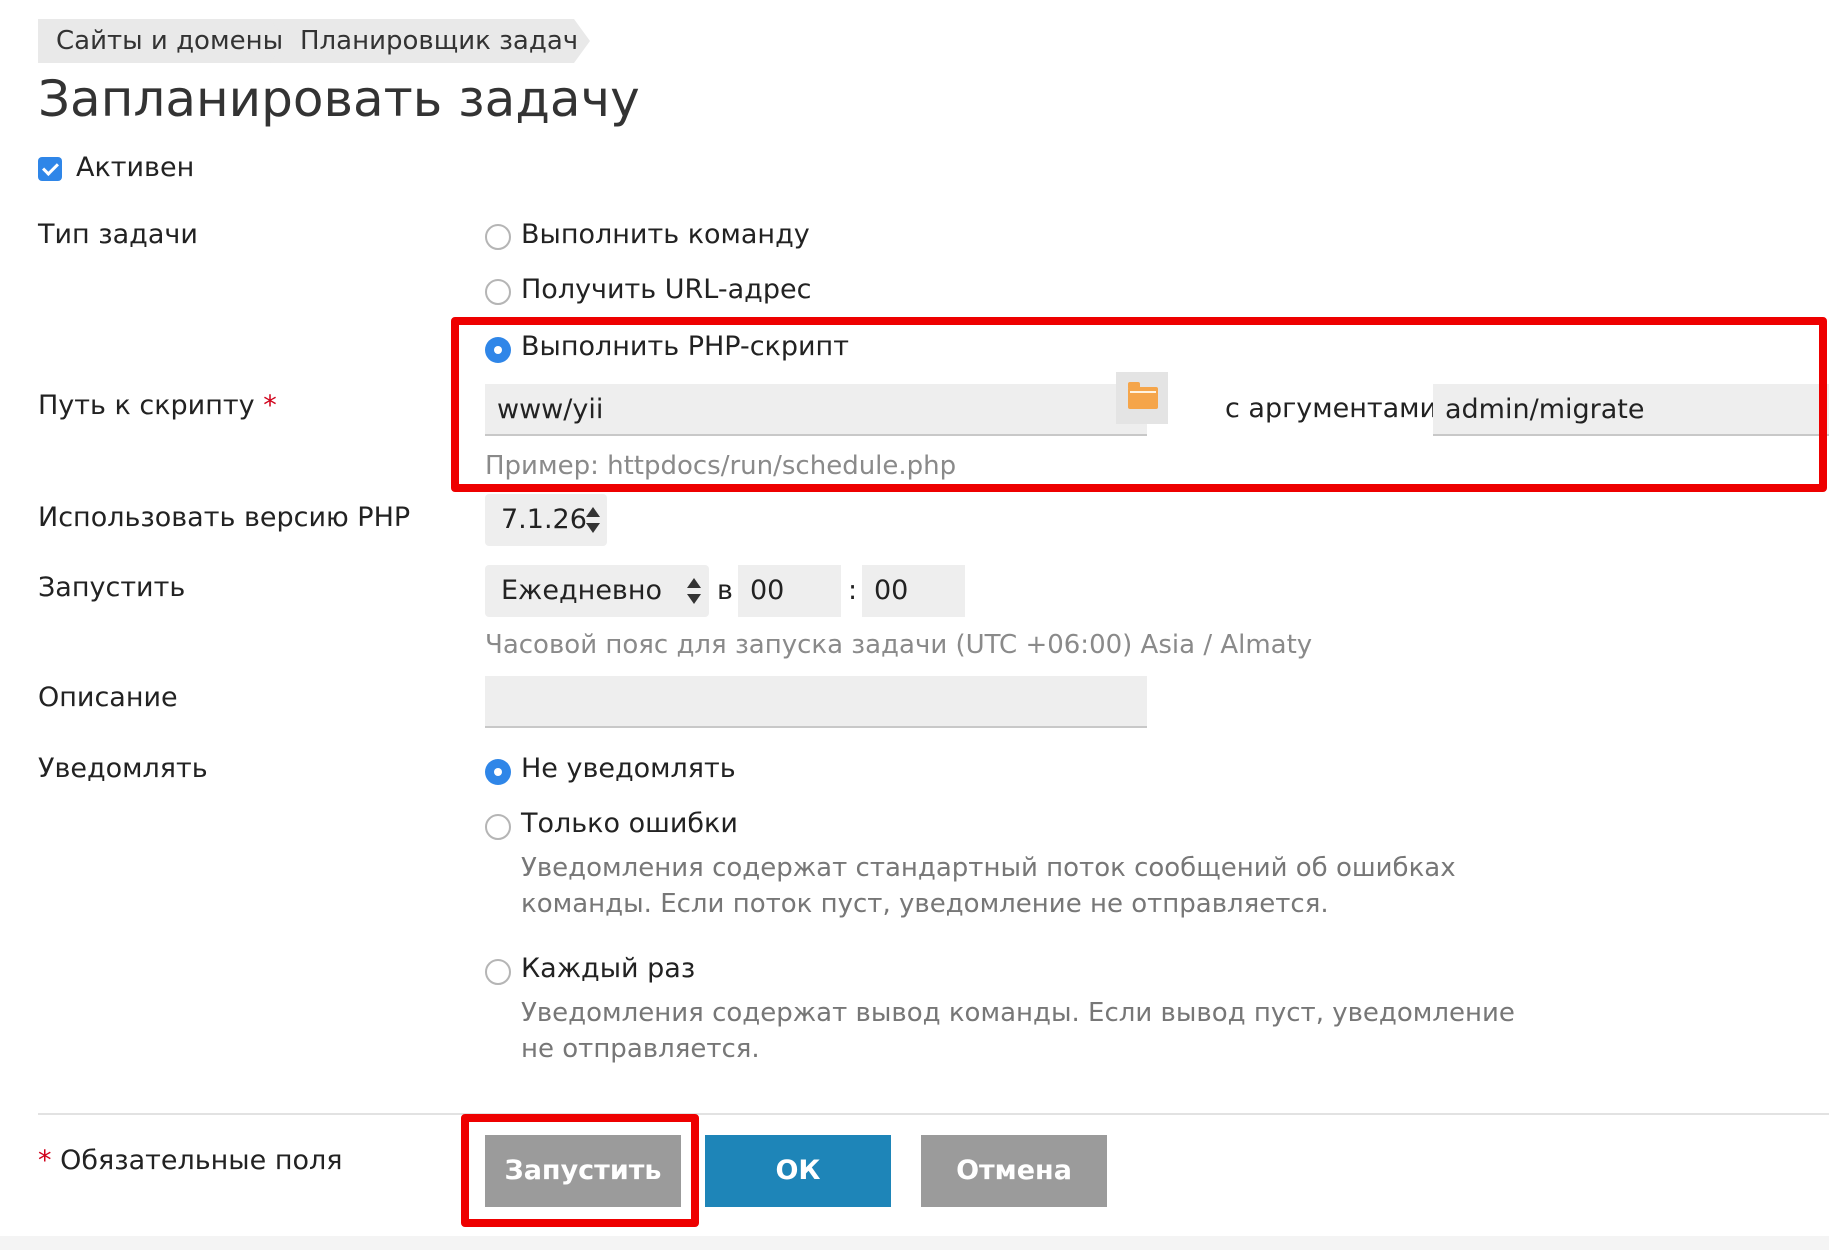 This screenshot has width=1829, height=1250. I want to click on highlight-php-script-block, so click(1139, 404).